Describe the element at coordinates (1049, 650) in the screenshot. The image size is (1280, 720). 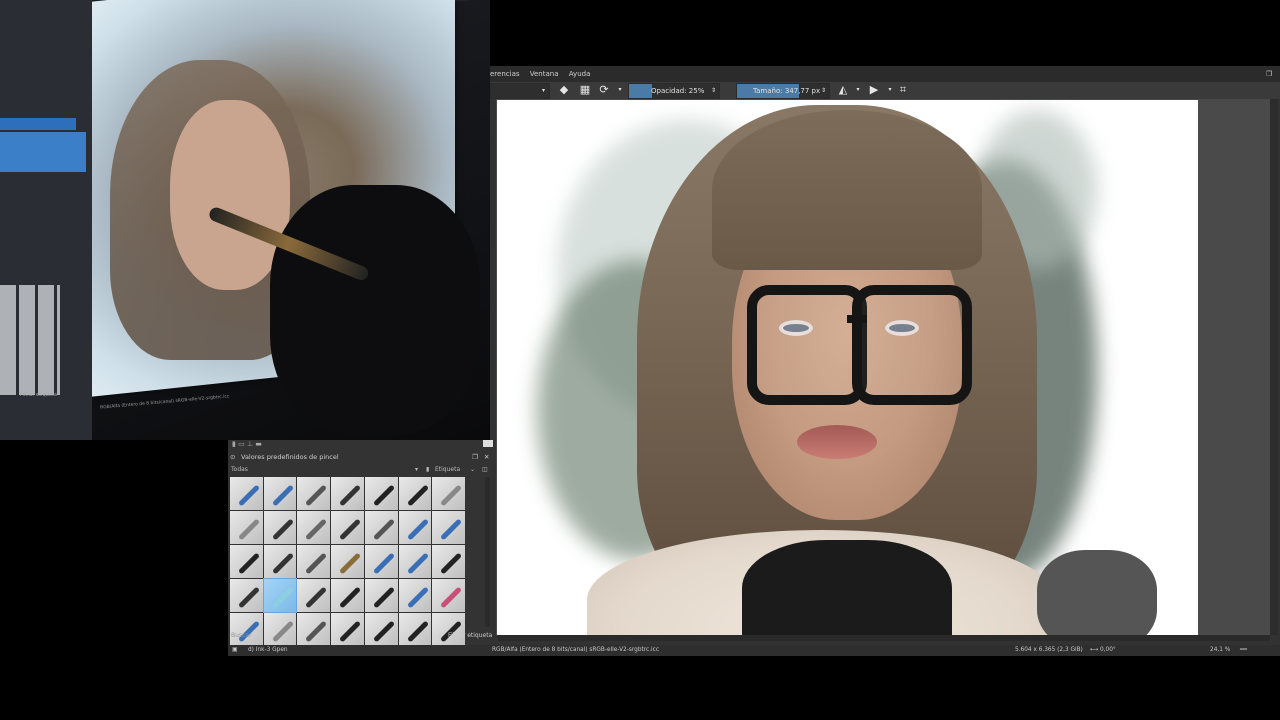
I see `status-image-size: 5.604 x 6.365 (2,3 GiB)` at that location.